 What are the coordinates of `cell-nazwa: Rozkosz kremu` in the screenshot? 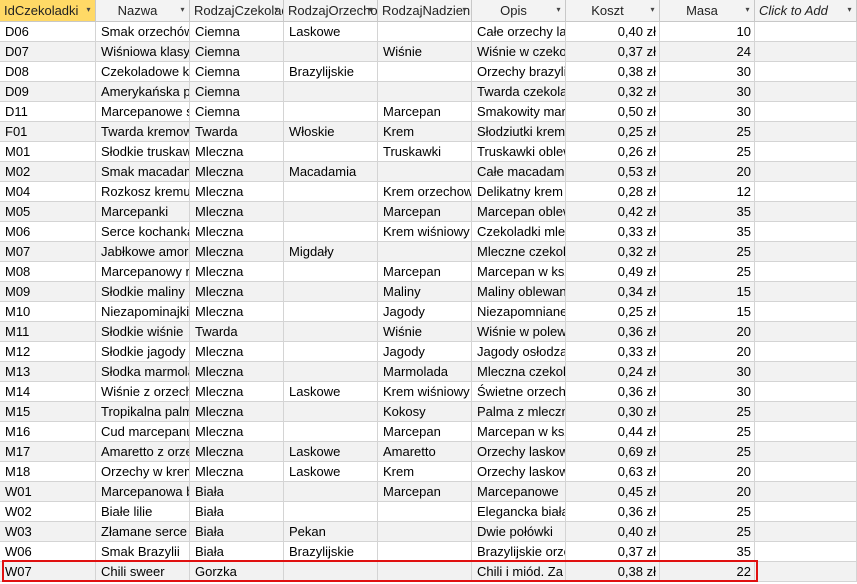 It's located at (143, 192).